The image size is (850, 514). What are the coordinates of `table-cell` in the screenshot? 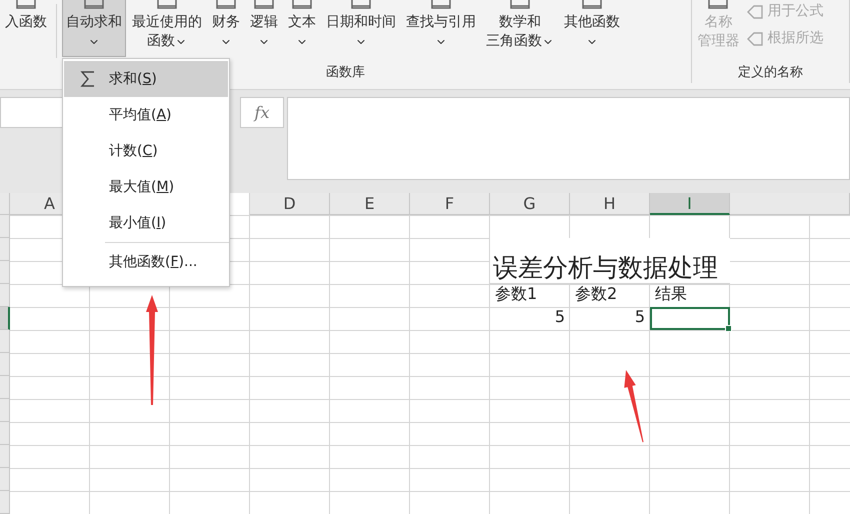 It's located at (690, 318).